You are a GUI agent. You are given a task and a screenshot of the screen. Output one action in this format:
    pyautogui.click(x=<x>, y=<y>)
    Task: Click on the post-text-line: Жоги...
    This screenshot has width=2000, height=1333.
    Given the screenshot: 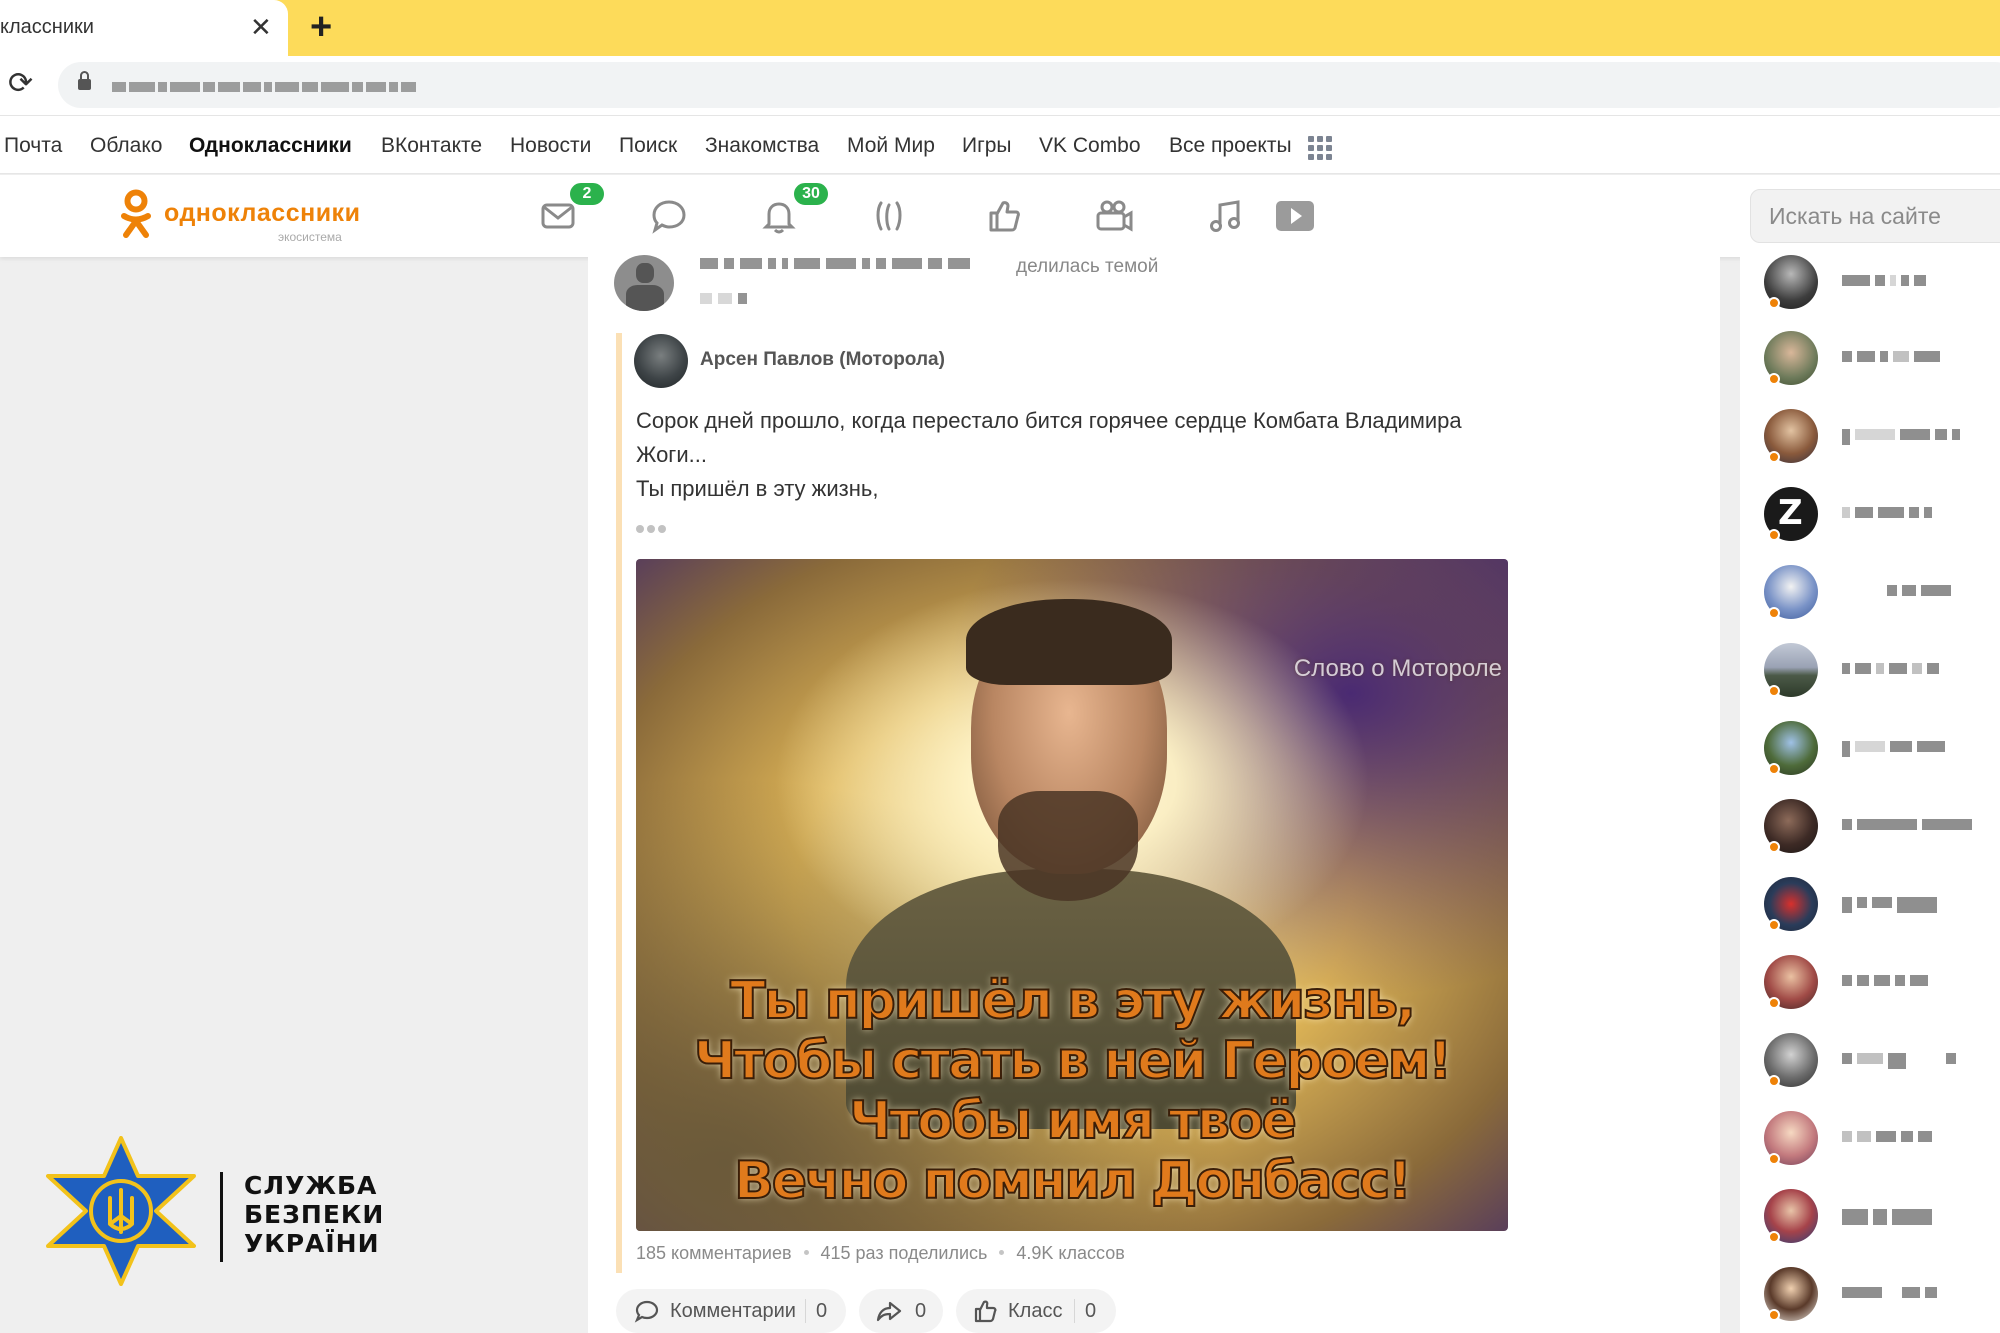 What is the action you would take?
    pyautogui.click(x=671, y=454)
    